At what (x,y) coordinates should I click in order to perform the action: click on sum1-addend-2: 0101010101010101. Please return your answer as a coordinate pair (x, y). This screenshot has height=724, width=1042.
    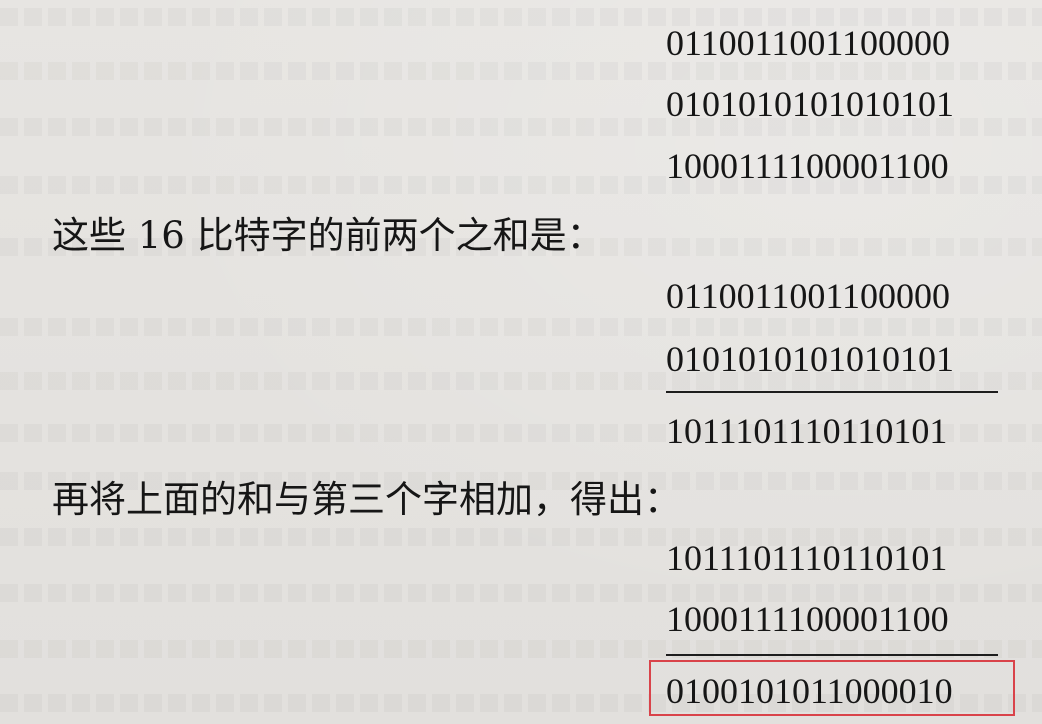
    Looking at the image, I should click on (810, 359).